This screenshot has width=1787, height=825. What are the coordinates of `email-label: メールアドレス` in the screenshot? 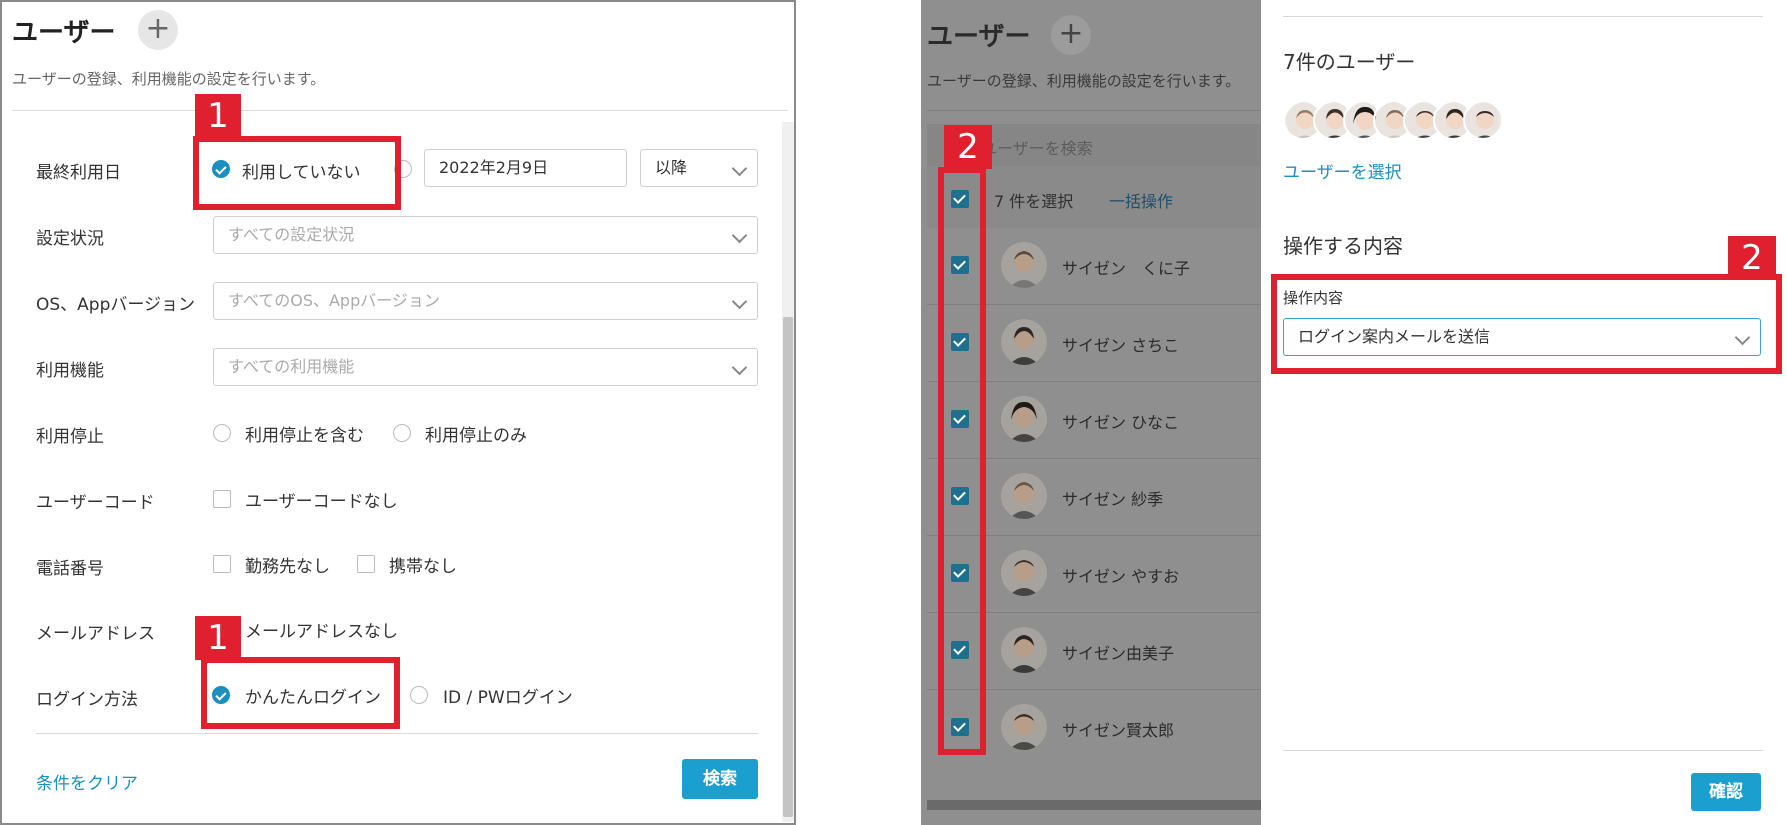 It's located at (95, 634).